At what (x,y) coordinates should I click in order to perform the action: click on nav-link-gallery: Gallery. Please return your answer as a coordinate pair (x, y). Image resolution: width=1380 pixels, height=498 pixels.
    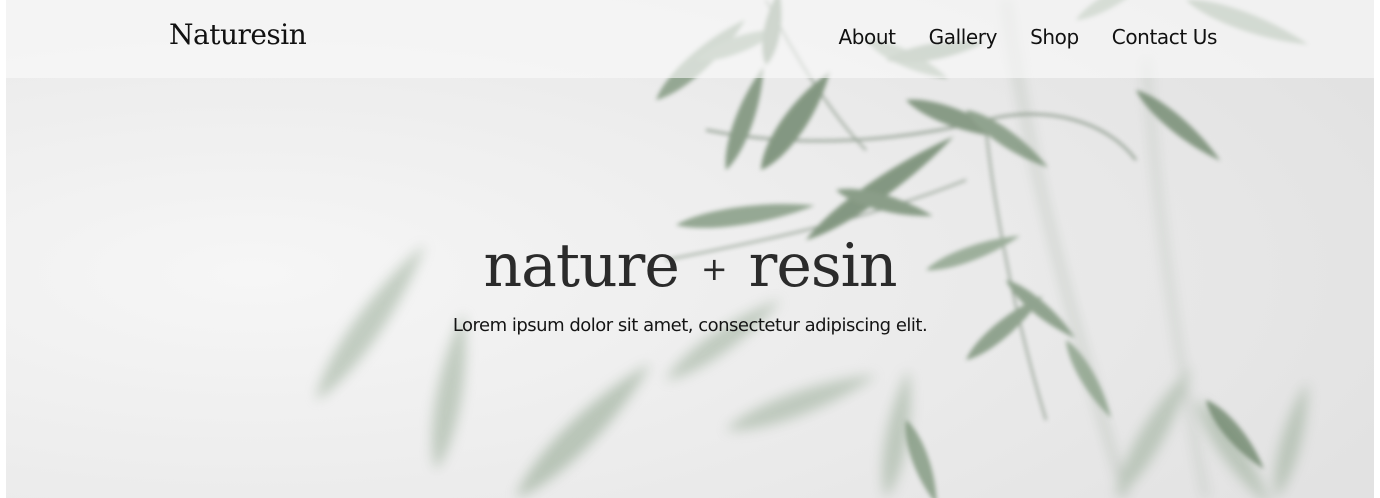
    Looking at the image, I should click on (963, 37).